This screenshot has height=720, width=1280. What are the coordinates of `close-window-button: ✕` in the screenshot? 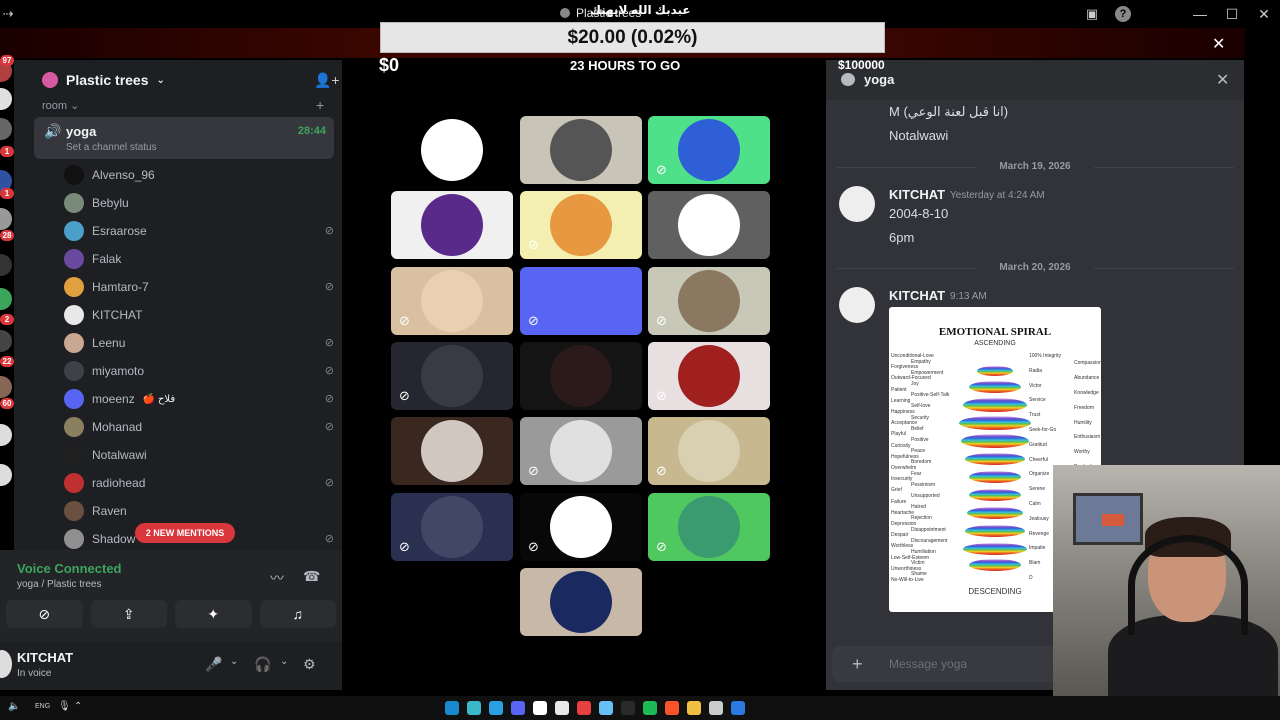 It's located at (1264, 14).